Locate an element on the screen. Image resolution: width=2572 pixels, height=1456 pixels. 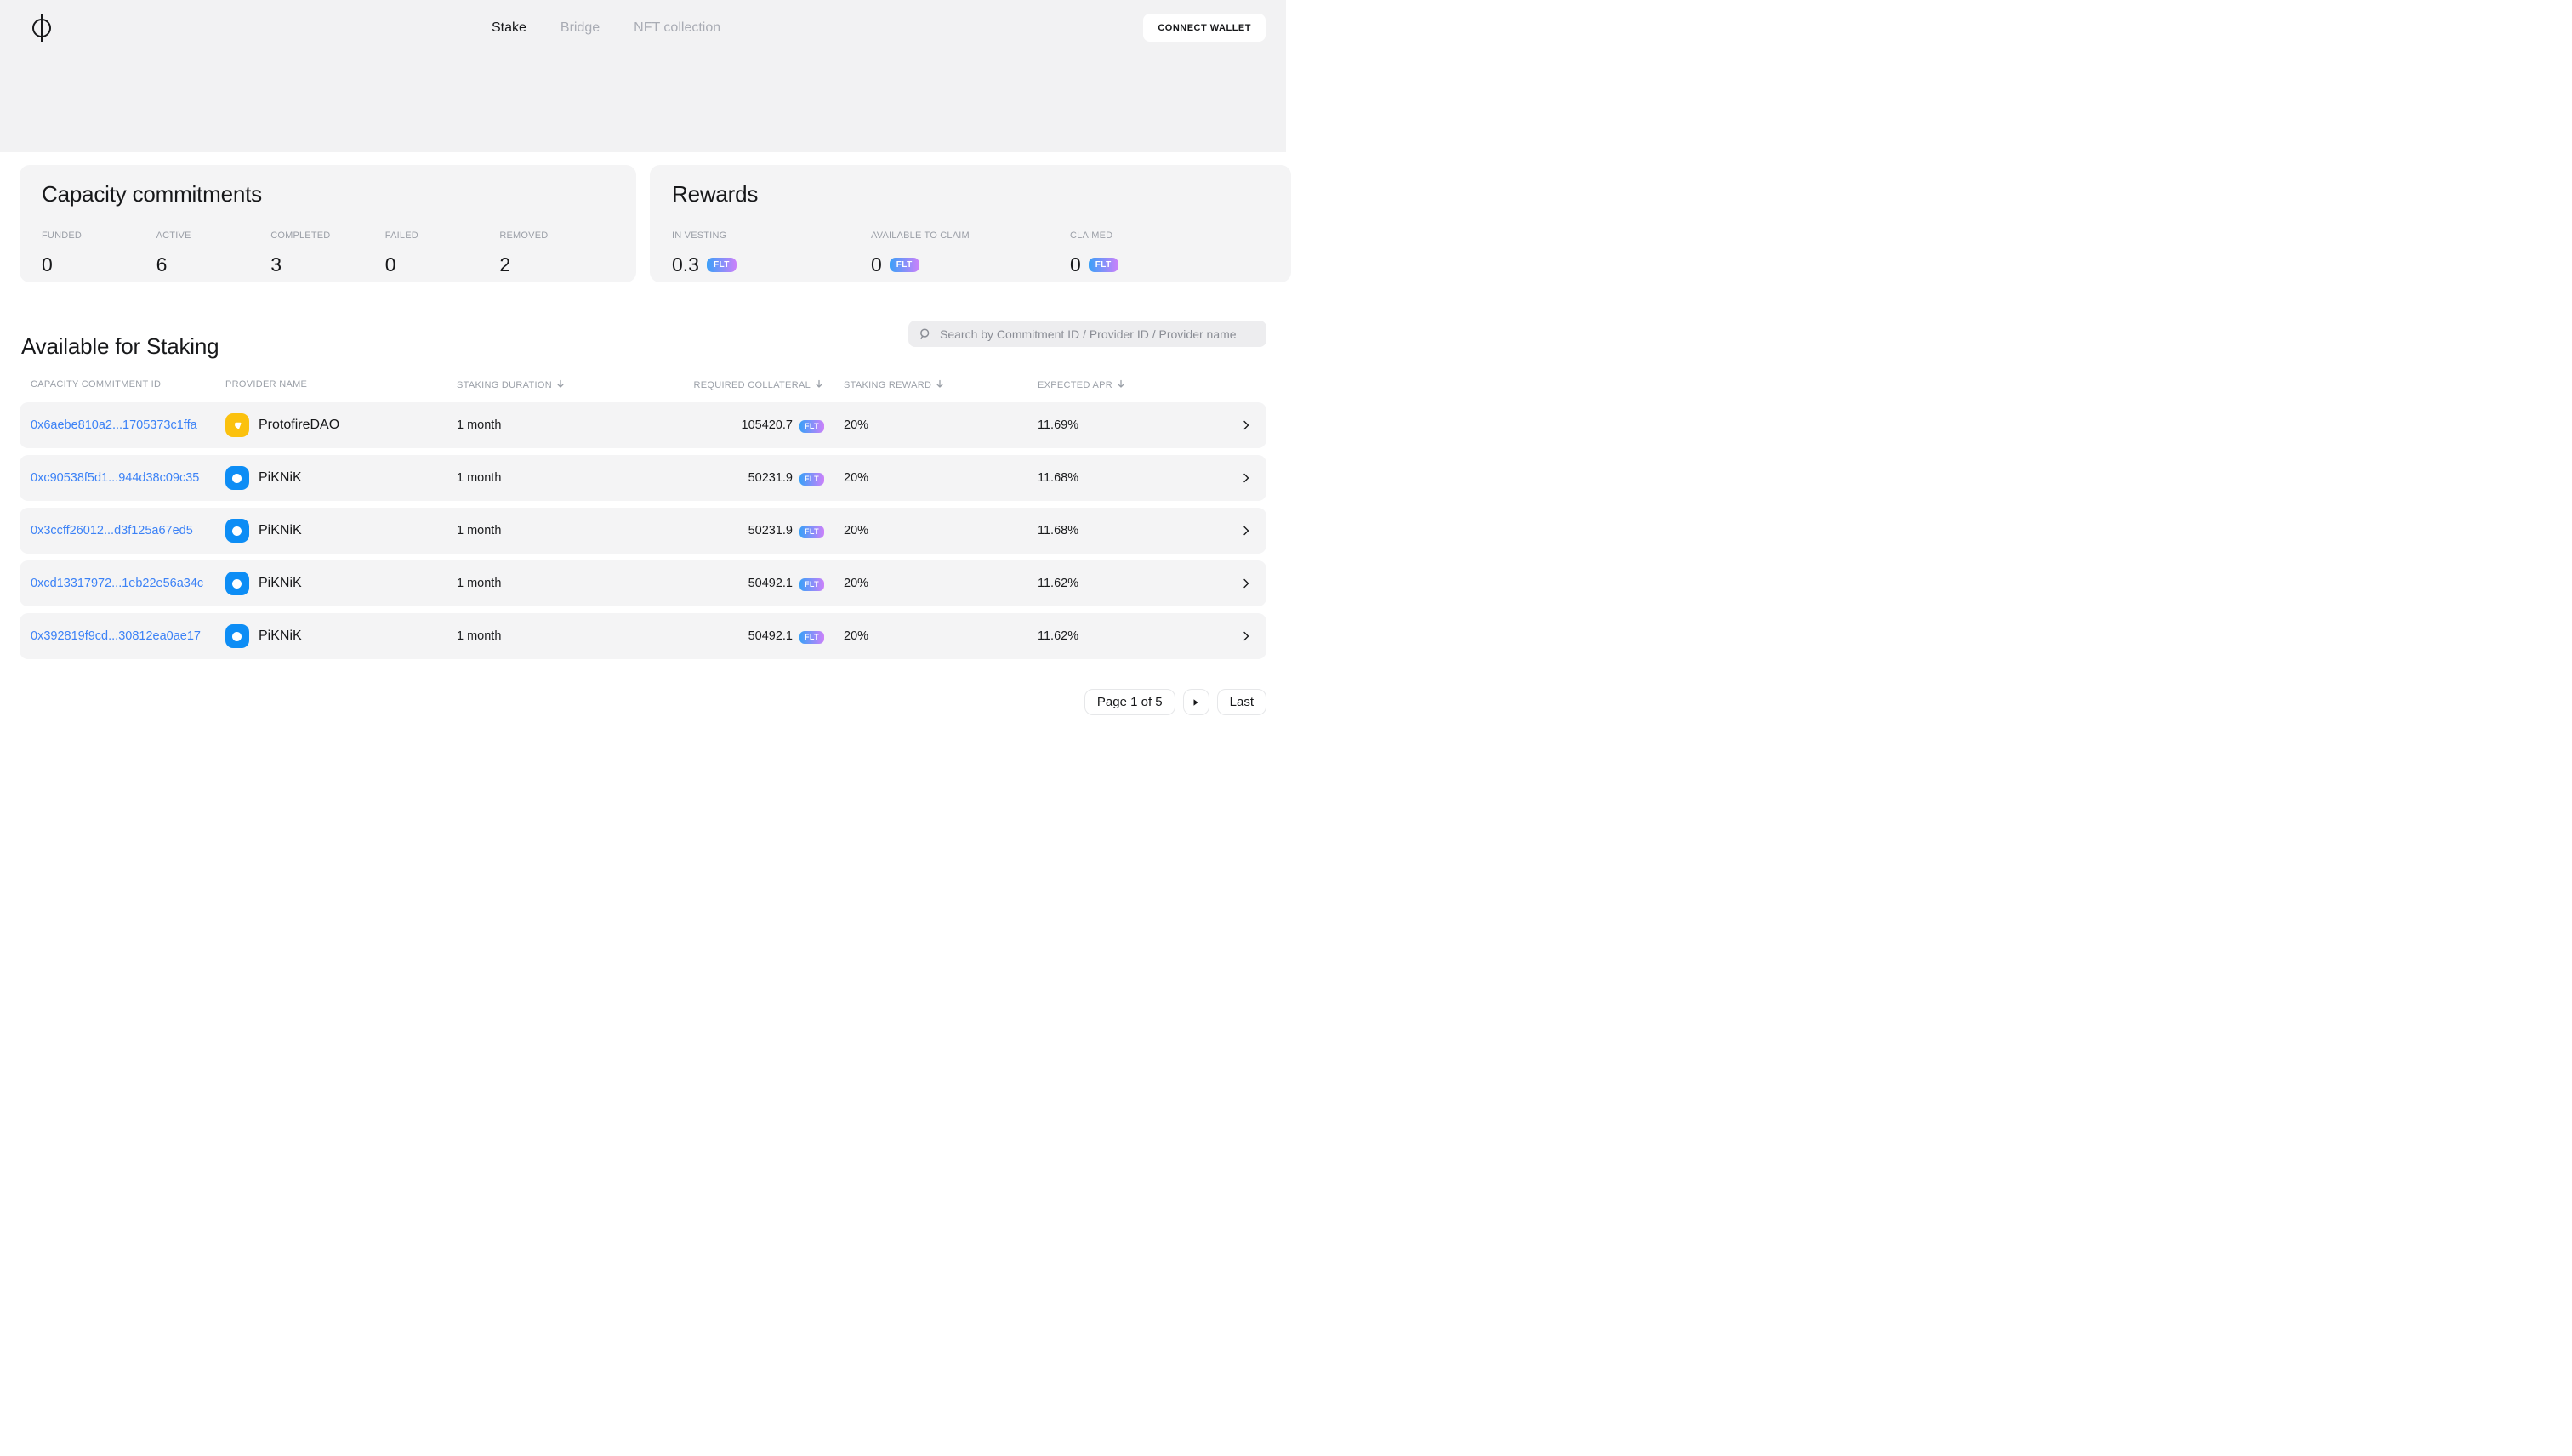
commitment-id-link: 0x3ccff26012...d3f125a67ed5 is located at coordinates (112, 530).